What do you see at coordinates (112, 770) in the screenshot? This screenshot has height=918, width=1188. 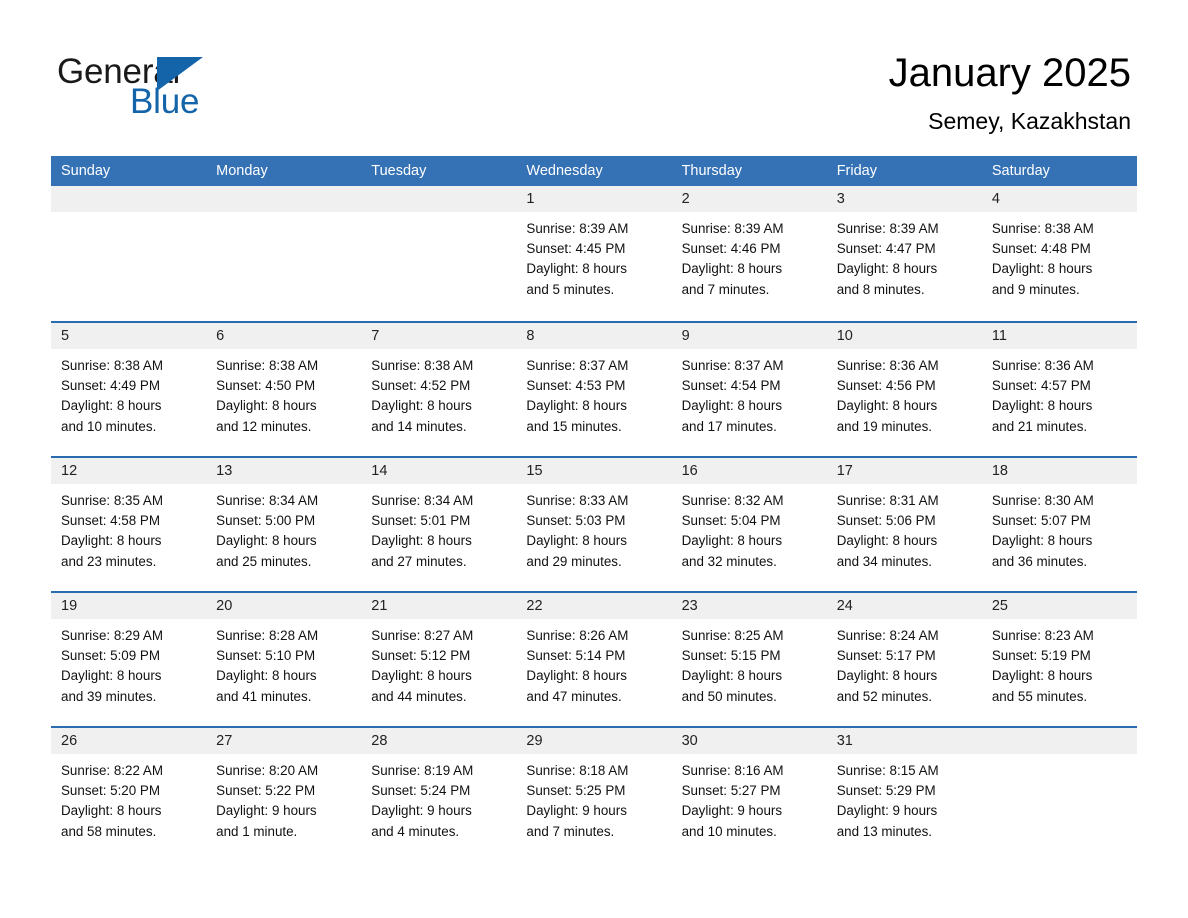 I see `sunrise-text: Sunrise: 8:22 AM` at bounding box center [112, 770].